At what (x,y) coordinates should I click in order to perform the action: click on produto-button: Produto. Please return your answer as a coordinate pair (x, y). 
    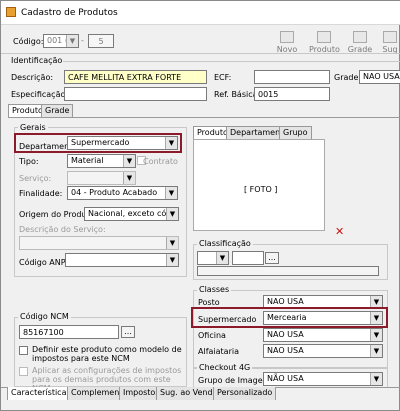
    Looking at the image, I should click on (324, 42).